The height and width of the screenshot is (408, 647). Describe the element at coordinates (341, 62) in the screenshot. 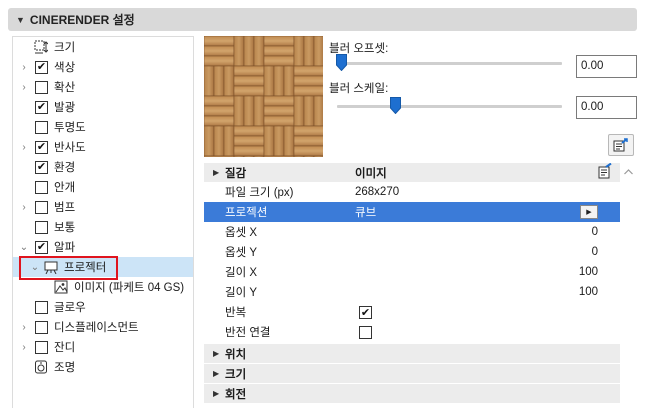

I see `blur-offset-slider` at that location.